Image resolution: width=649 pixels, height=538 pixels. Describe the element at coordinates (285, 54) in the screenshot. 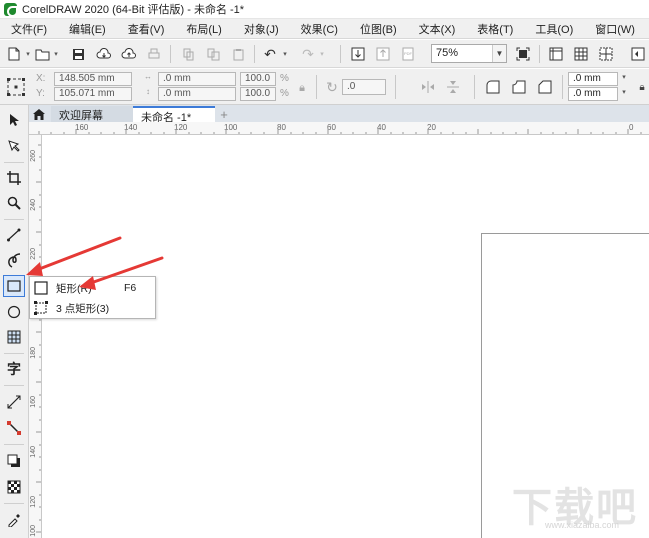

I see `undo-dropdown-icon: ▾` at that location.